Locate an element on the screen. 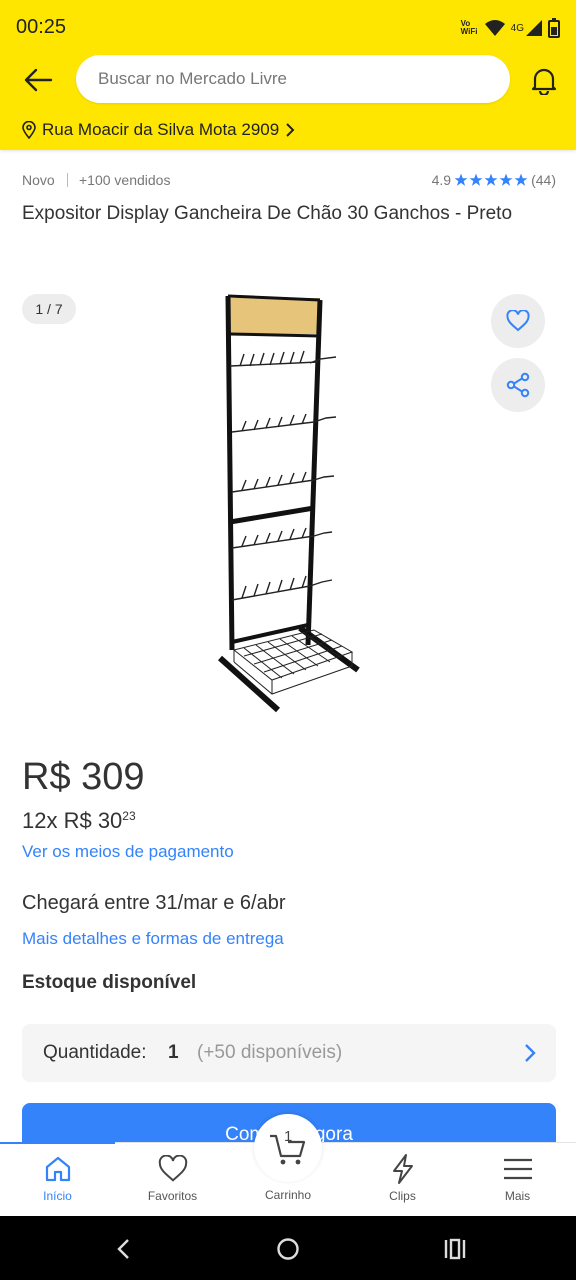 The height and width of the screenshot is (1280, 576). triangle-back-icon is located at coordinates (123, 1249).